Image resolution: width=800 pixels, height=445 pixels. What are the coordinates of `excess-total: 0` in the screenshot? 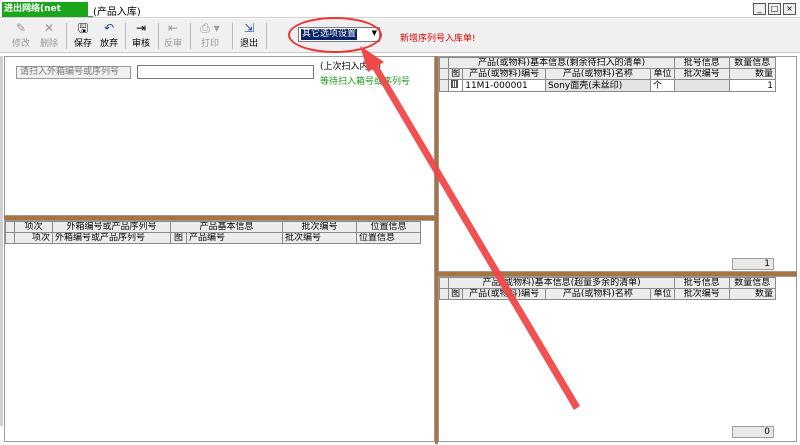 It's located at (753, 432).